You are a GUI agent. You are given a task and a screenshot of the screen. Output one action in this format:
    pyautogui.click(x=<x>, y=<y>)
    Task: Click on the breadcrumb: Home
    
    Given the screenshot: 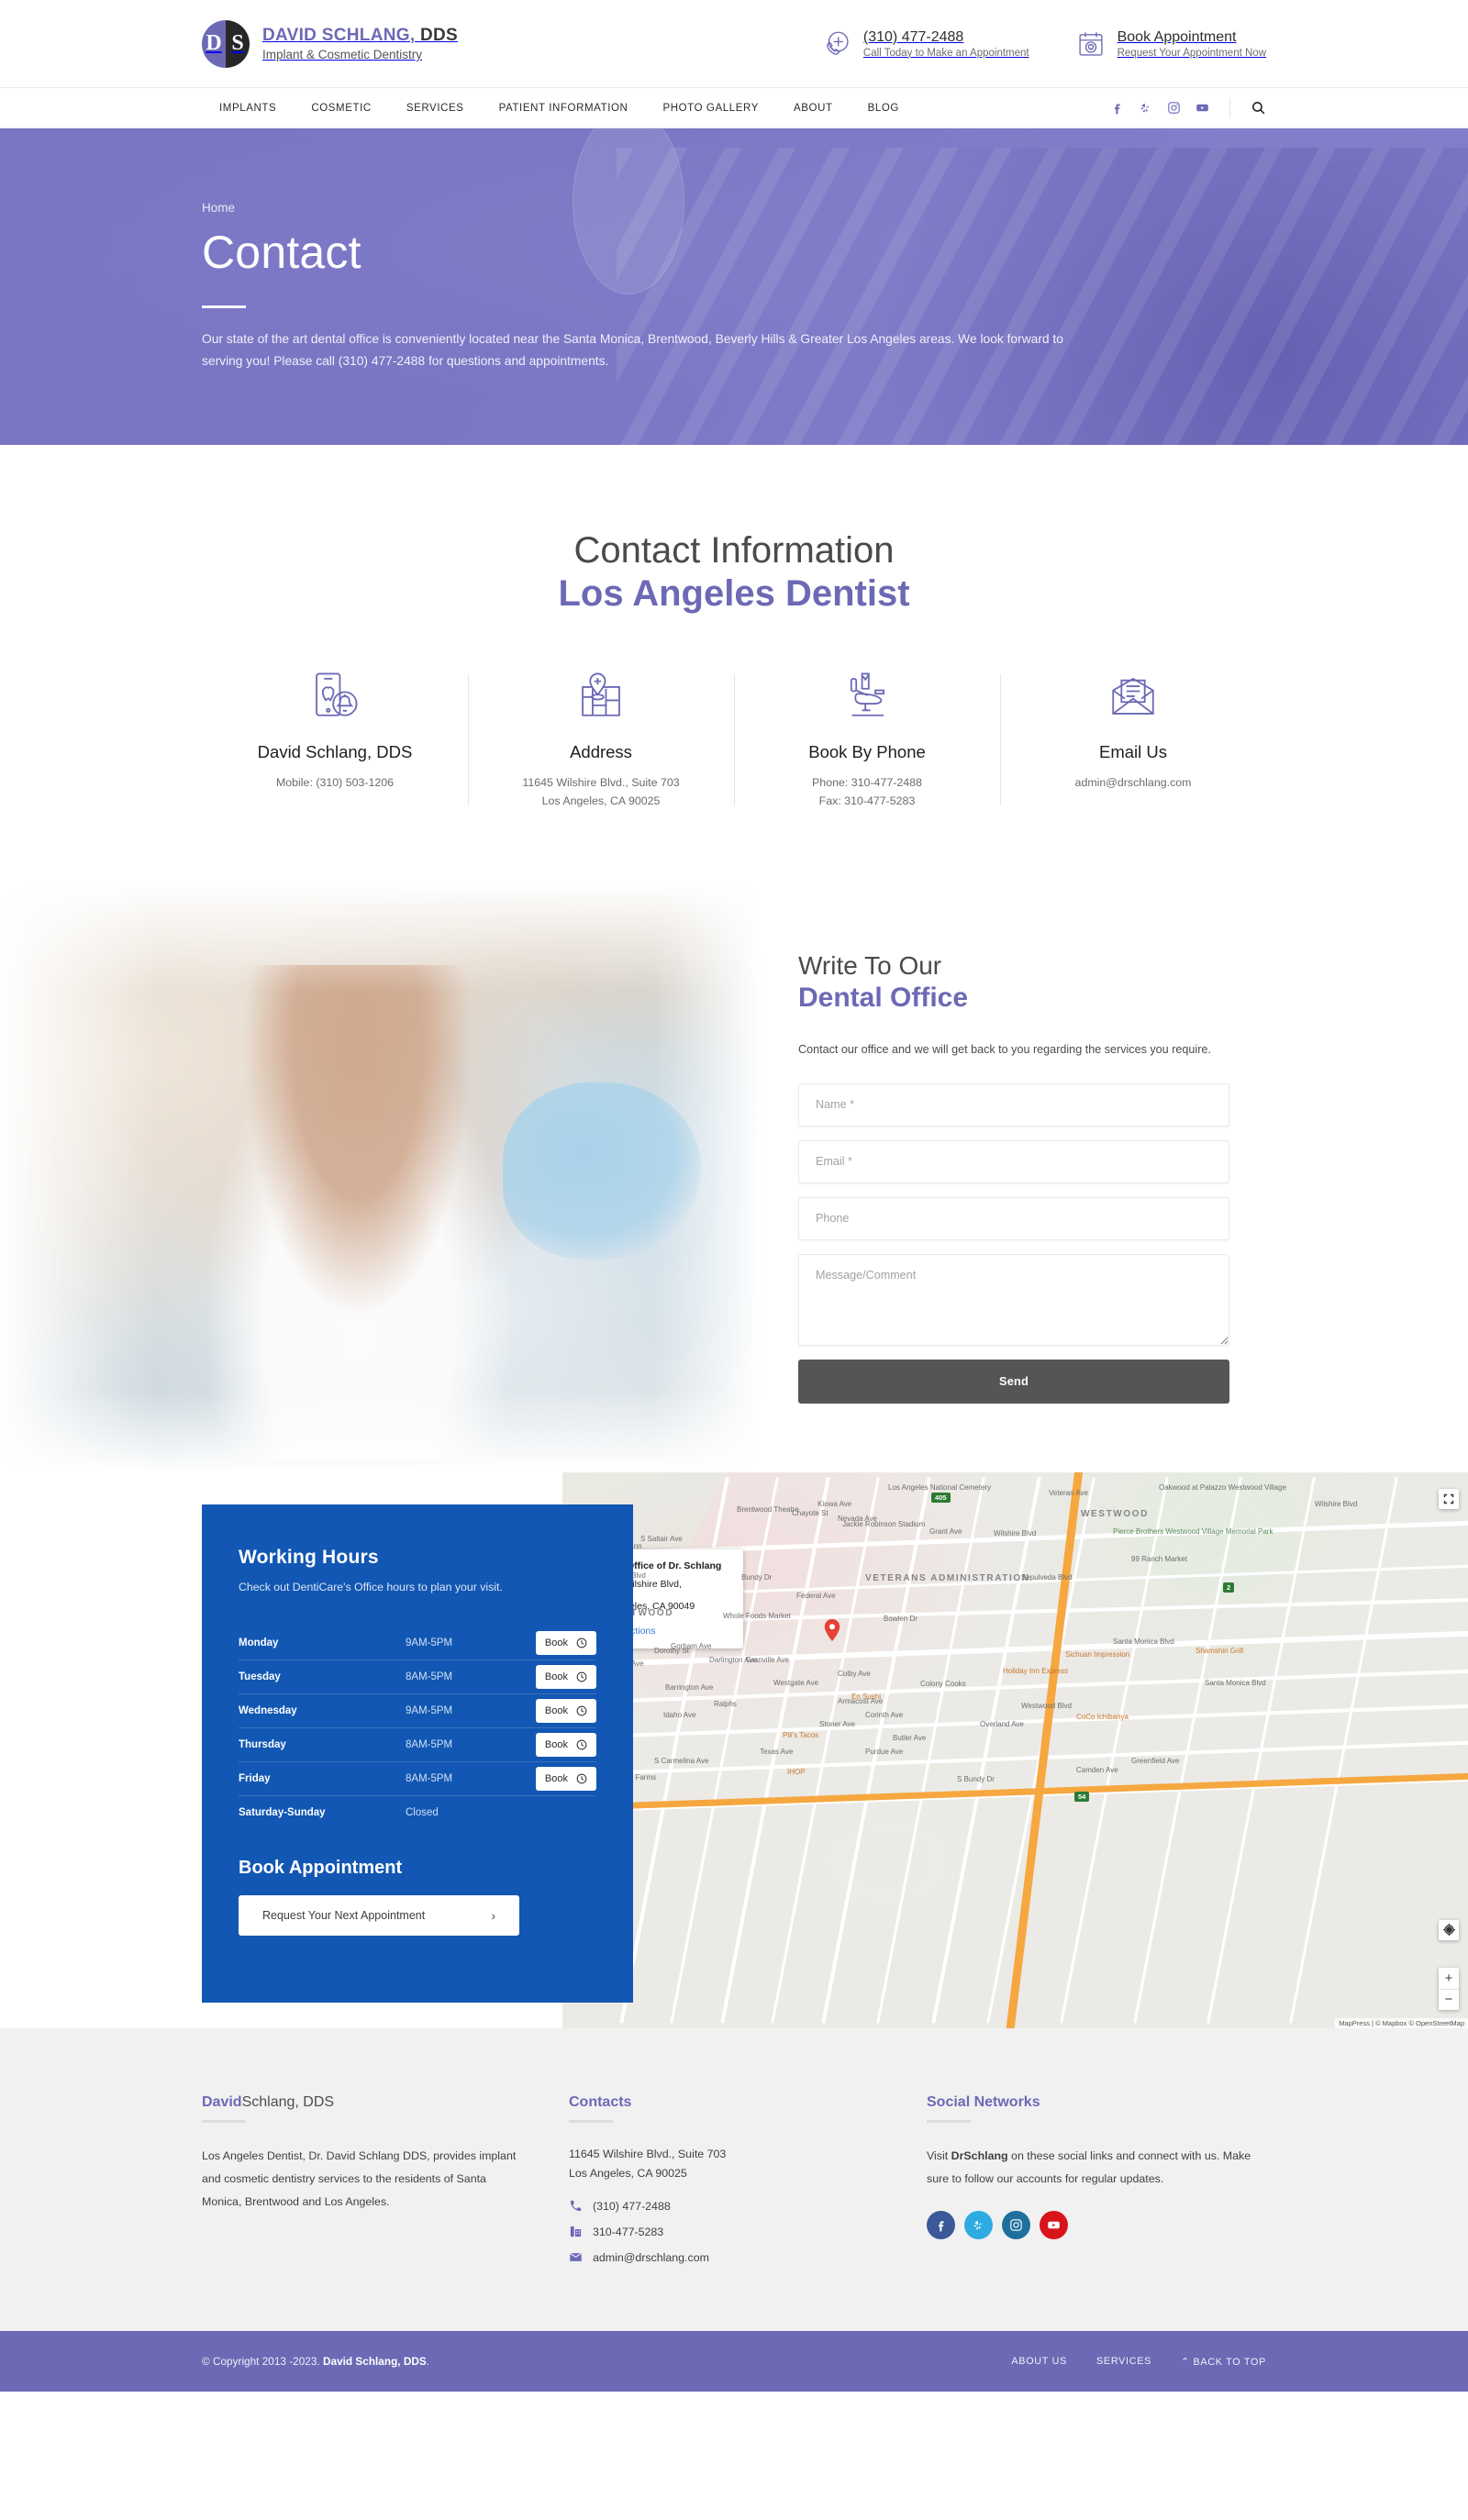 What is the action you would take?
    pyautogui.click(x=734, y=208)
    